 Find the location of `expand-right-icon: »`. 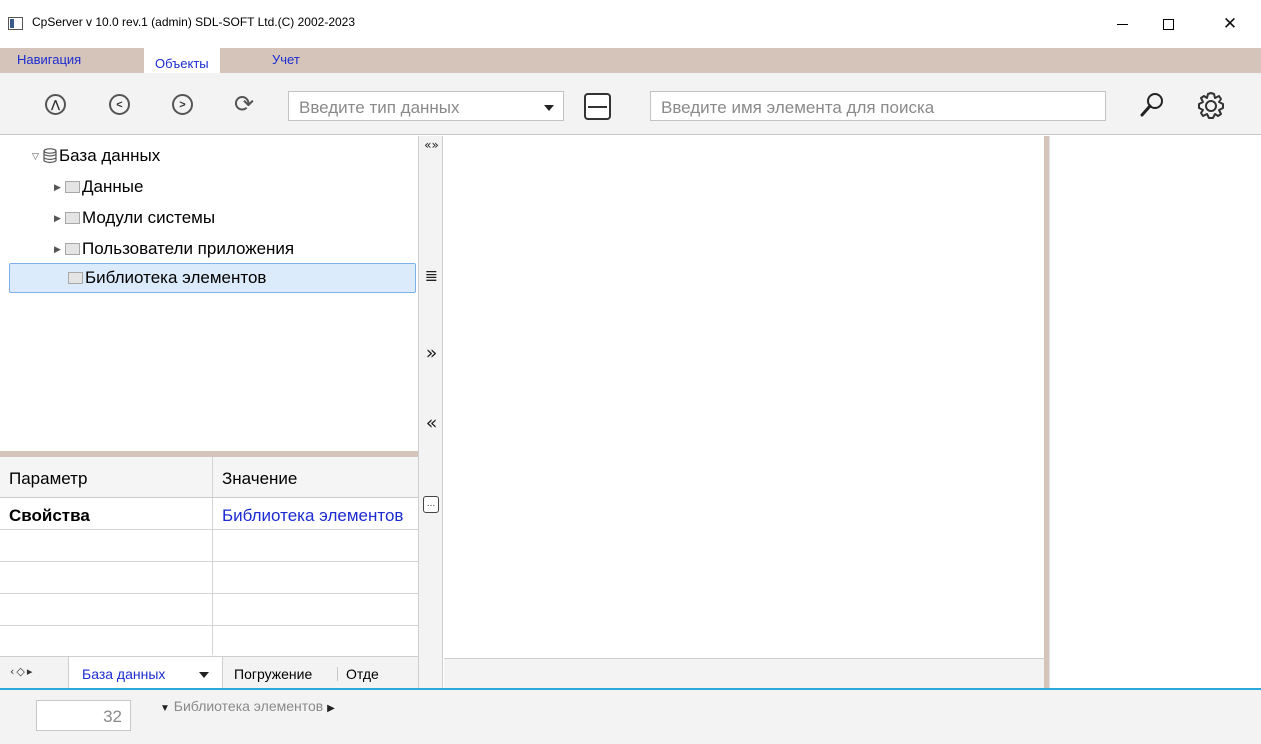

expand-right-icon: » is located at coordinates (431, 353).